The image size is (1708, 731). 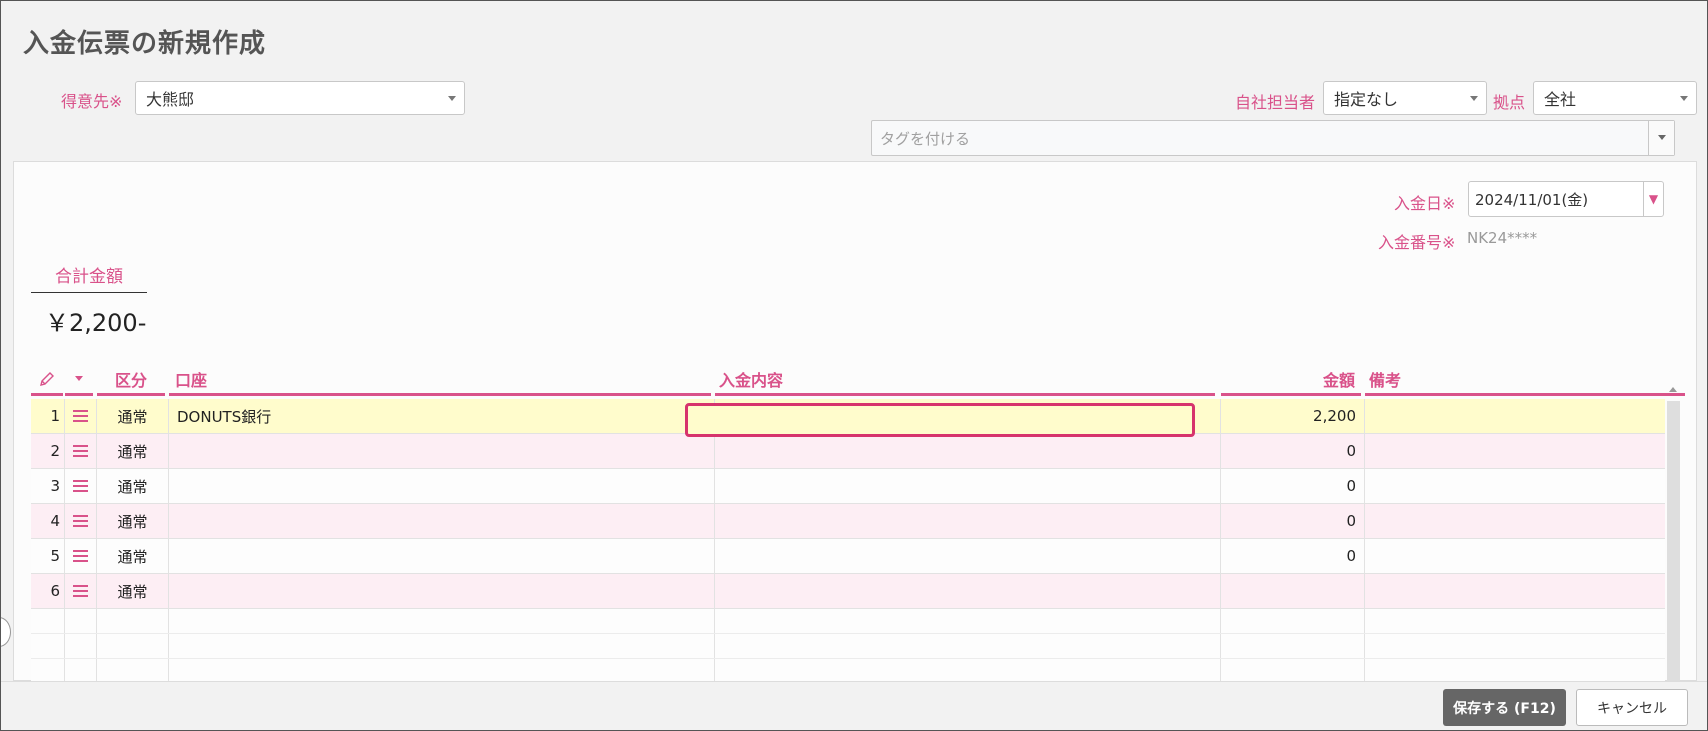 I want to click on cancel-button: キャンセル, so click(x=1632, y=707).